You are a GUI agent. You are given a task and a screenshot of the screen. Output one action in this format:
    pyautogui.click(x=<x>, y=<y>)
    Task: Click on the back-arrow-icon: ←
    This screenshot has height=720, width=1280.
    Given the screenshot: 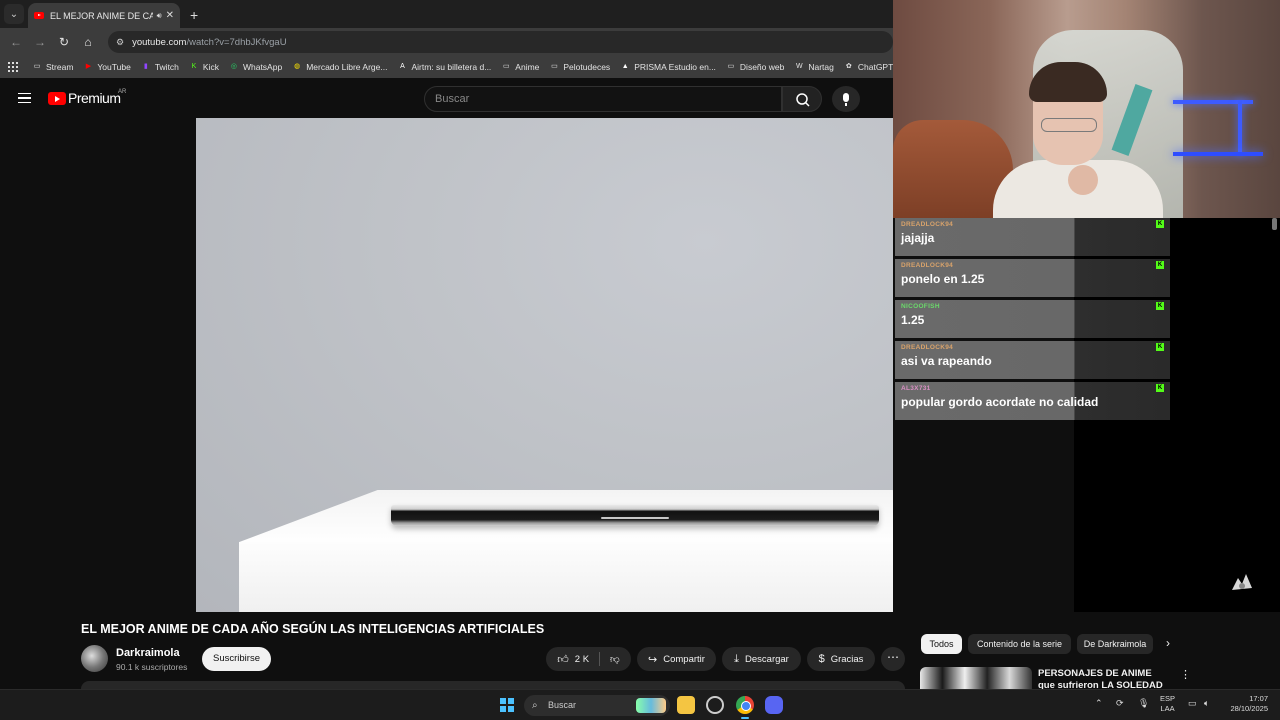 What is the action you would take?
    pyautogui.click(x=16, y=42)
    